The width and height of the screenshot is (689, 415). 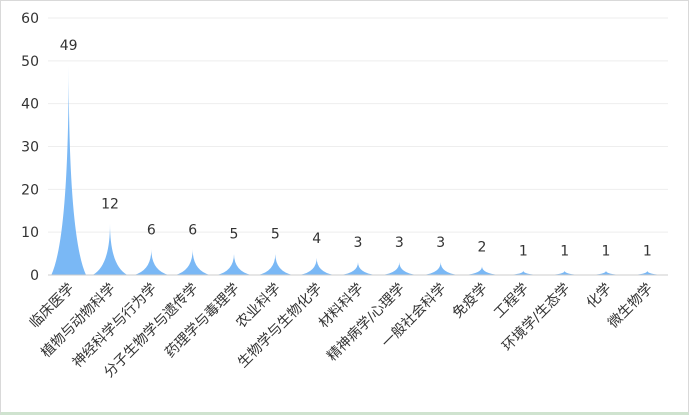 I want to click on data-label: 49, so click(x=69, y=46).